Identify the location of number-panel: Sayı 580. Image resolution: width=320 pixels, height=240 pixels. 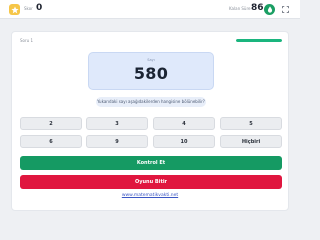
(151, 71).